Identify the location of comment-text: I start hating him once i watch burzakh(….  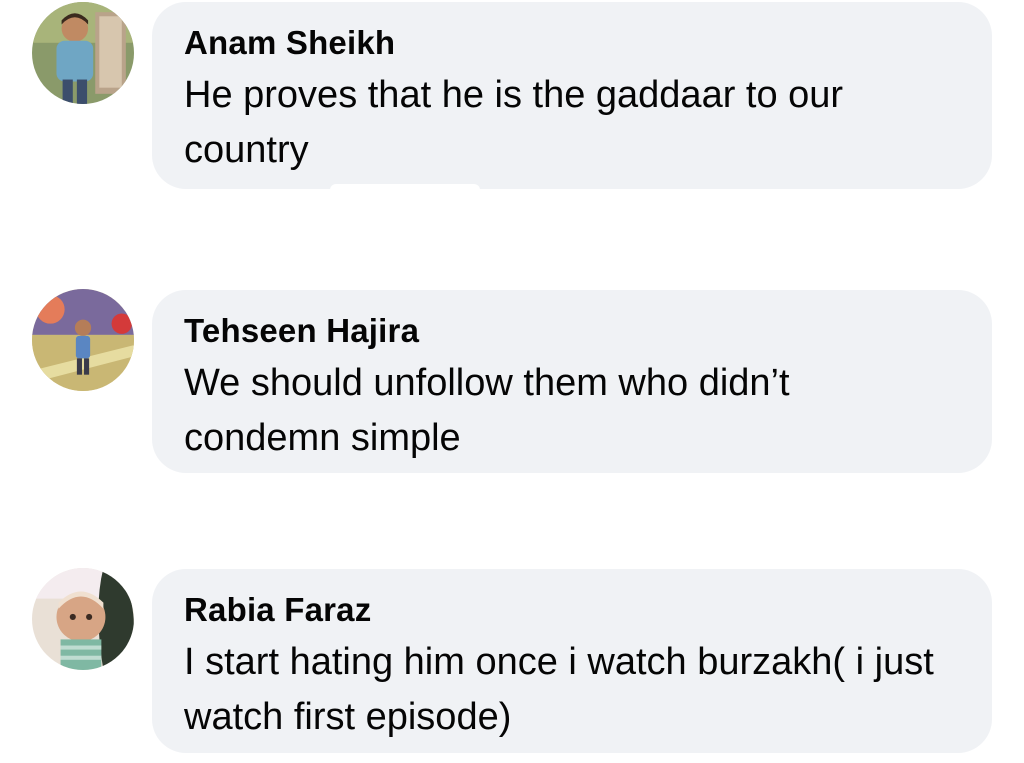
(559, 689).